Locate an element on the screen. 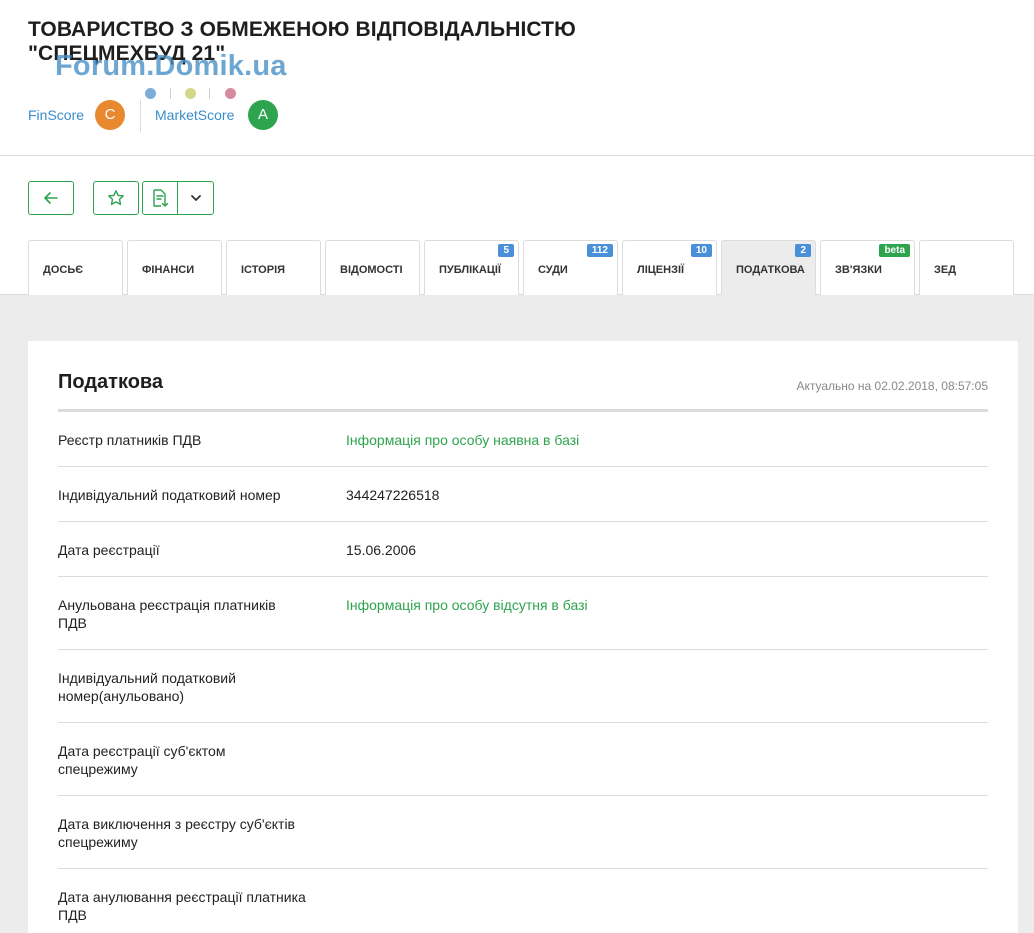 Image resolution: width=1034 pixels, height=933 pixels. arrow-left-icon is located at coordinates (51, 198).